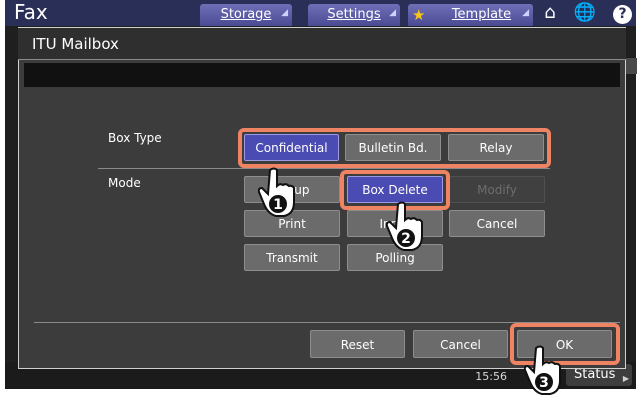  I want to click on home-icon: ⌂, so click(550, 13).